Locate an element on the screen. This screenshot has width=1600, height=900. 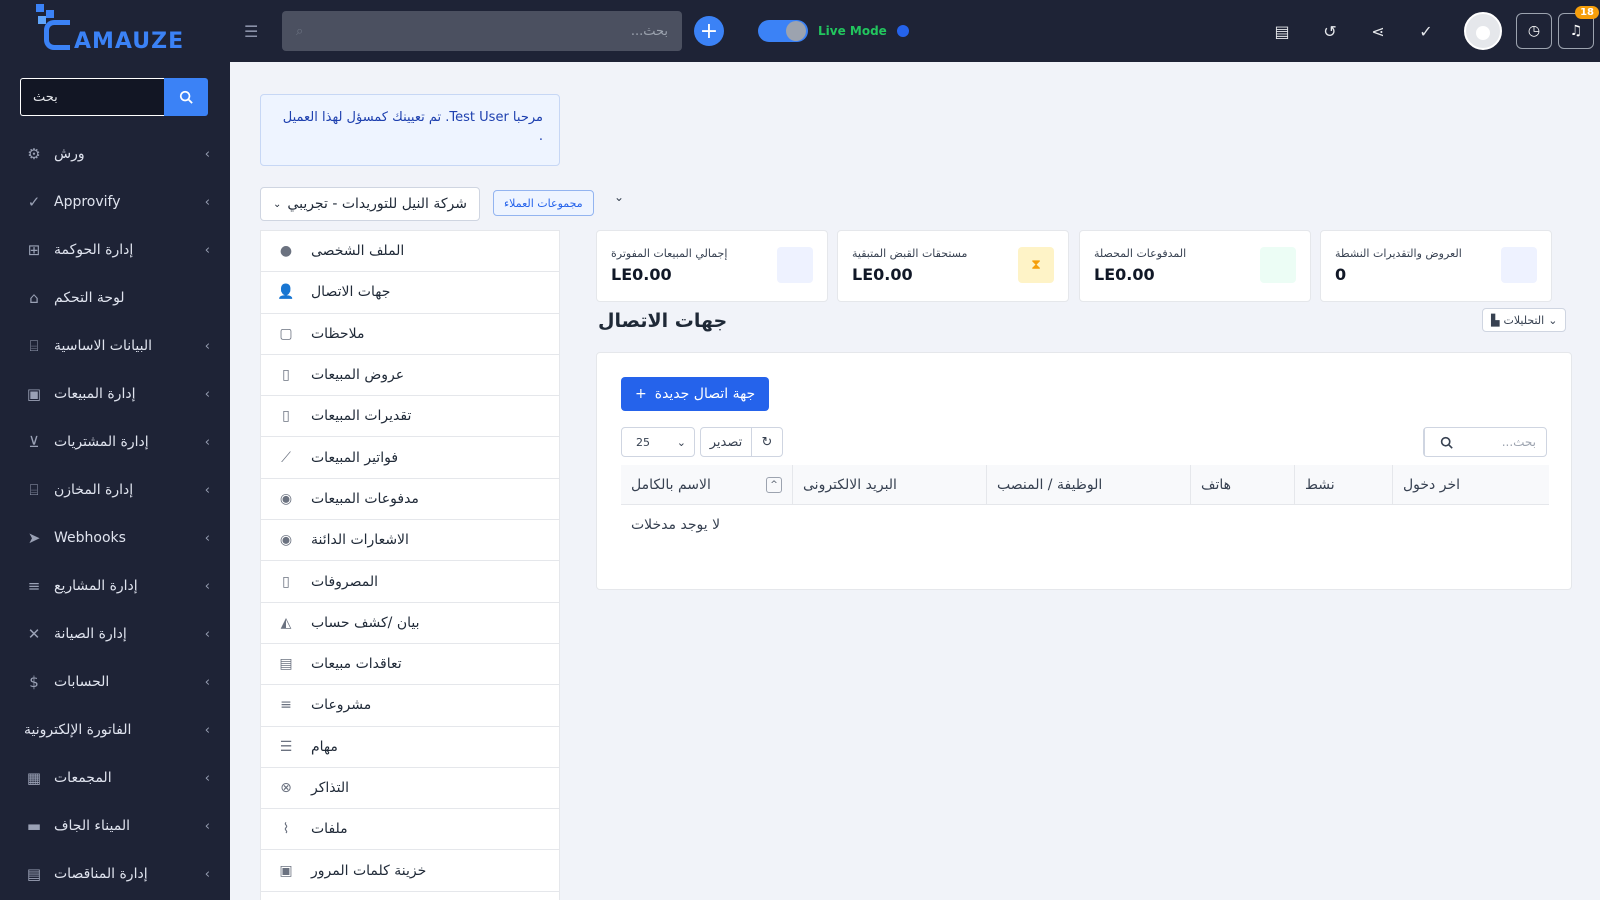
new-contact-button: + جهة اتصال جديدة is located at coordinates (695, 394).